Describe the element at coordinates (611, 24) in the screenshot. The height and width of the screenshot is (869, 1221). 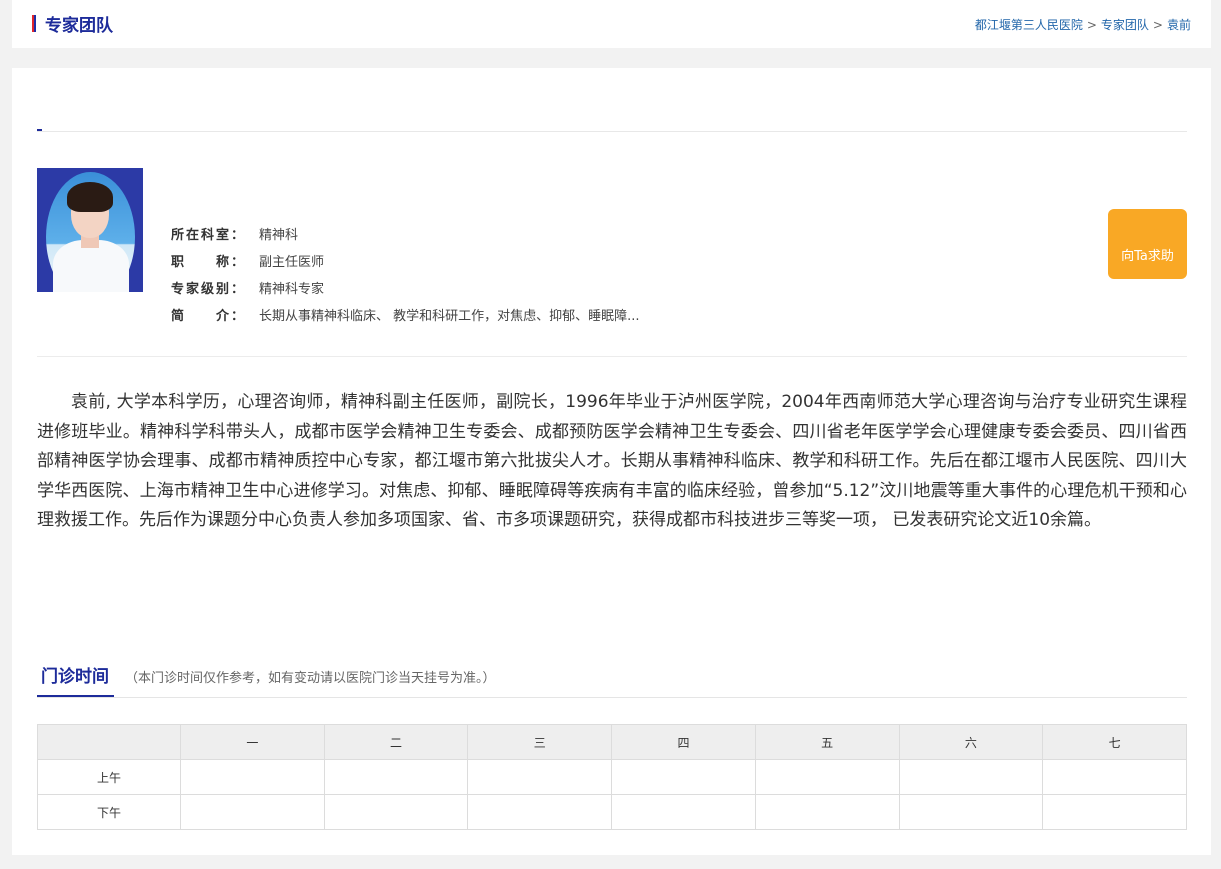
I see `page-header: 专家团队 都江堰第三人民医院 > 专家团队 > 袁前` at that location.